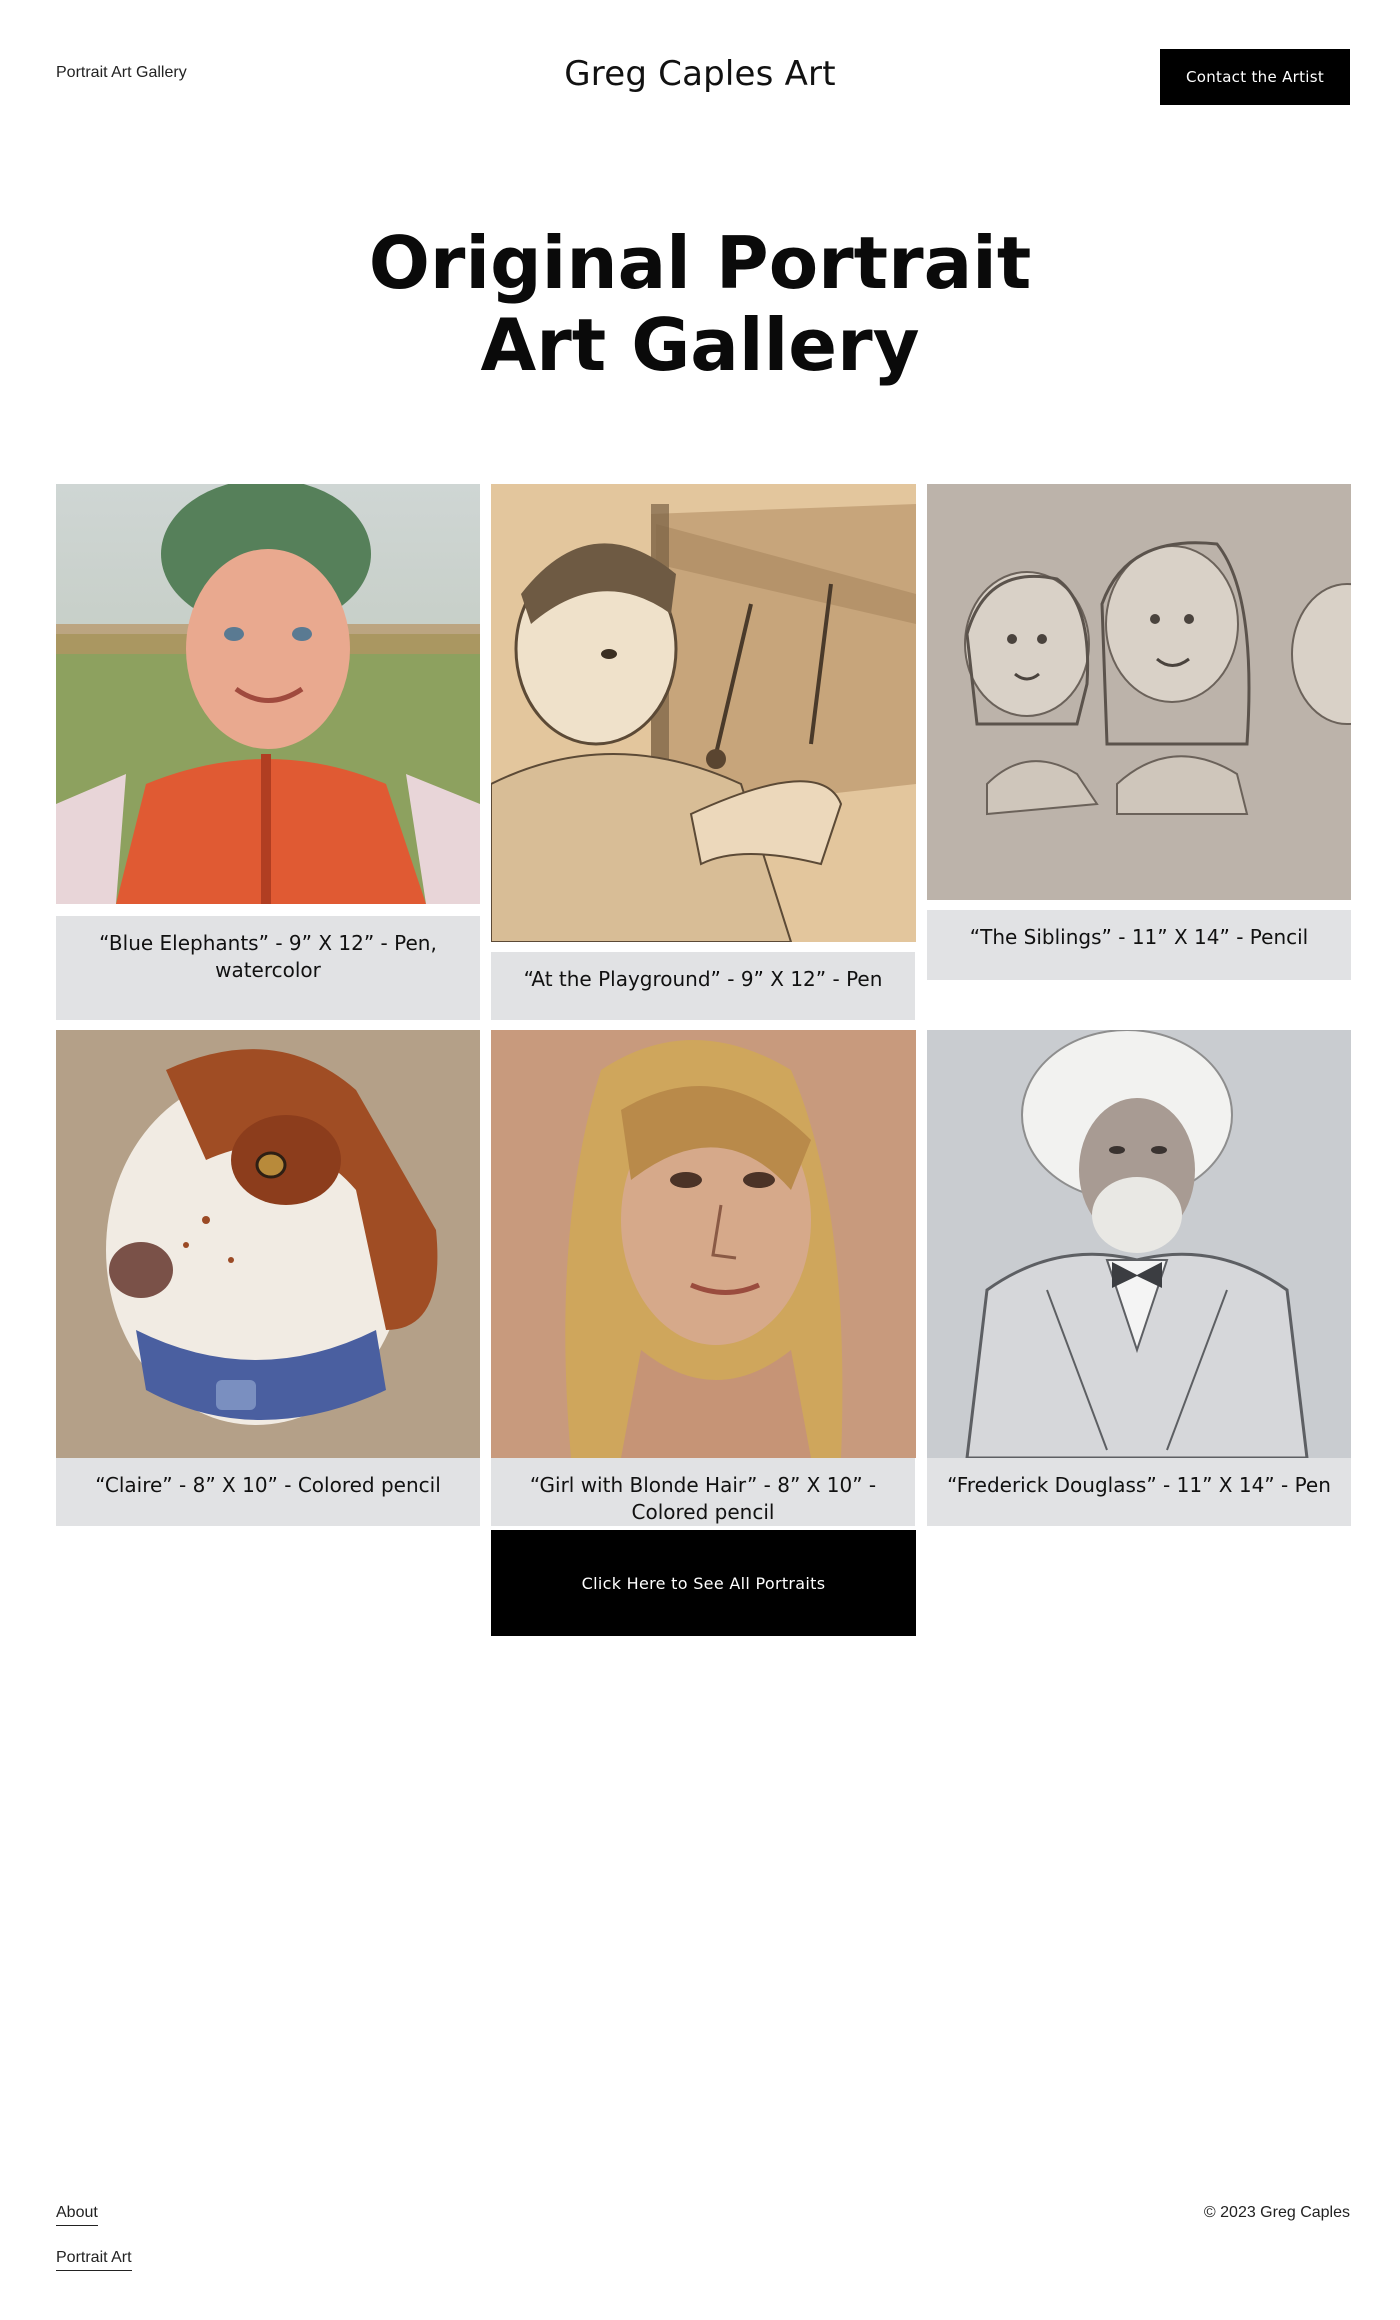  I want to click on footer-link-about: About, so click(77, 2215).